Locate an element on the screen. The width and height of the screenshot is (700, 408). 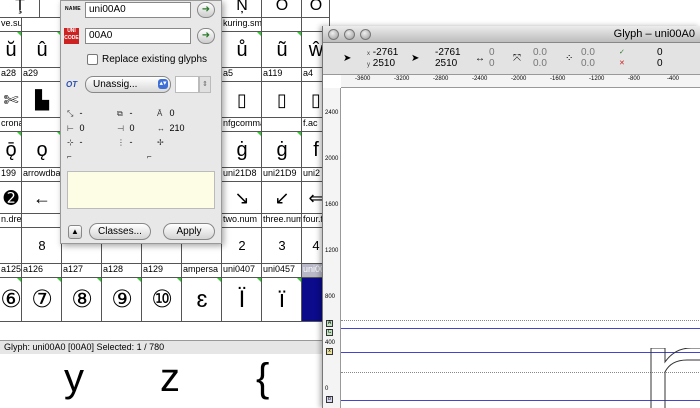
glyph-name-cell: ampersa is located at coordinates (202, 271).